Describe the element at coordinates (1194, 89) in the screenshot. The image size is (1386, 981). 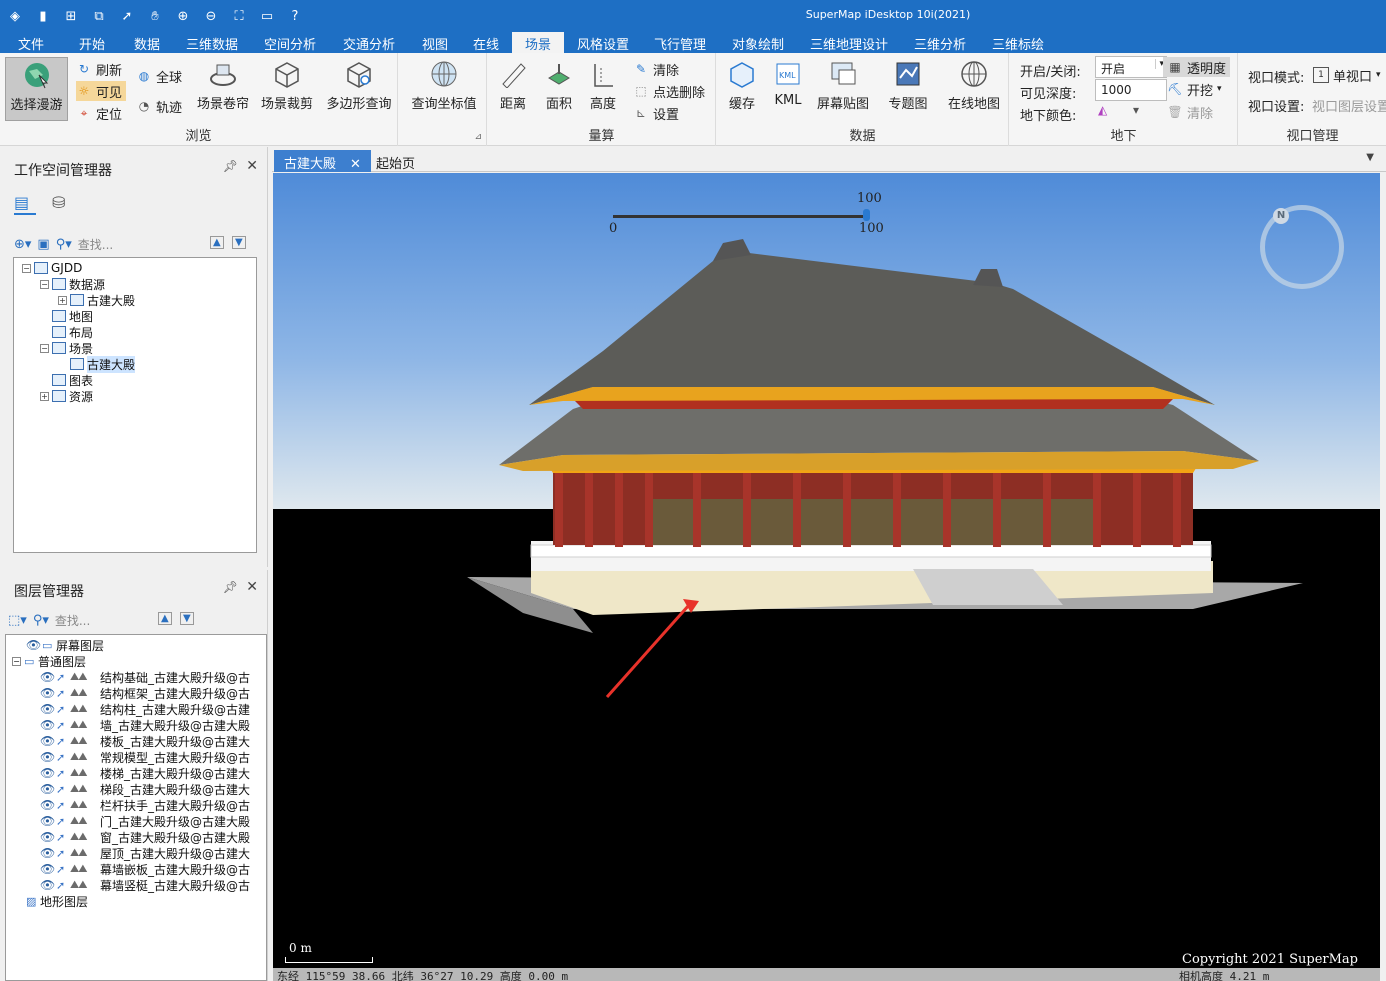
I see `excavate-button: ⛏ 开挖 ▾` at that location.